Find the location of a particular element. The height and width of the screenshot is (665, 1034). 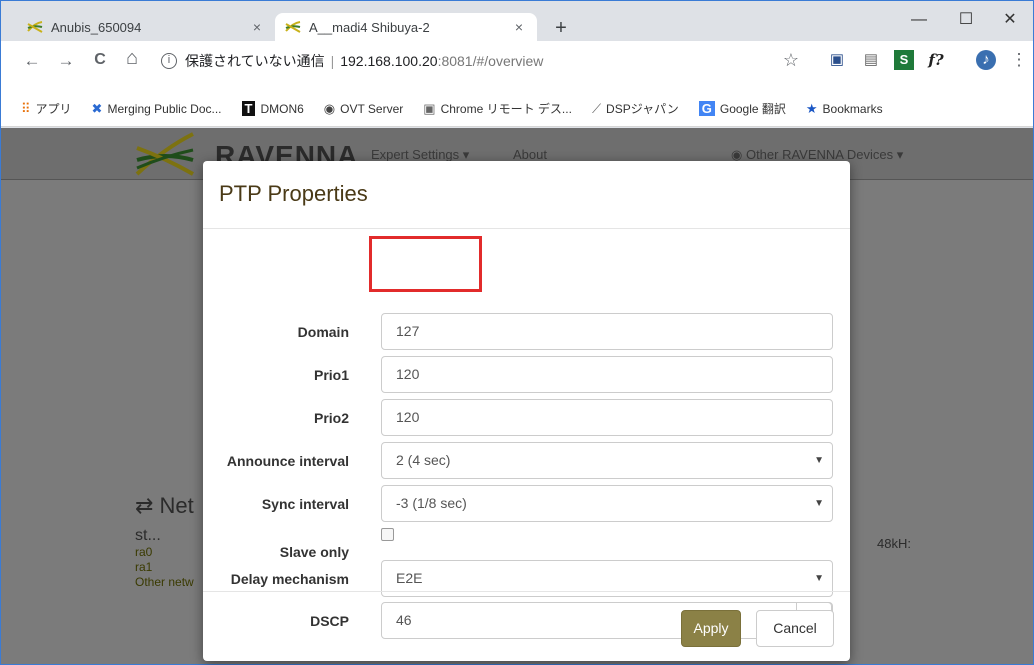

bookmark-ovt-server: ◉ OVT Server is located at coordinates (363, 109).